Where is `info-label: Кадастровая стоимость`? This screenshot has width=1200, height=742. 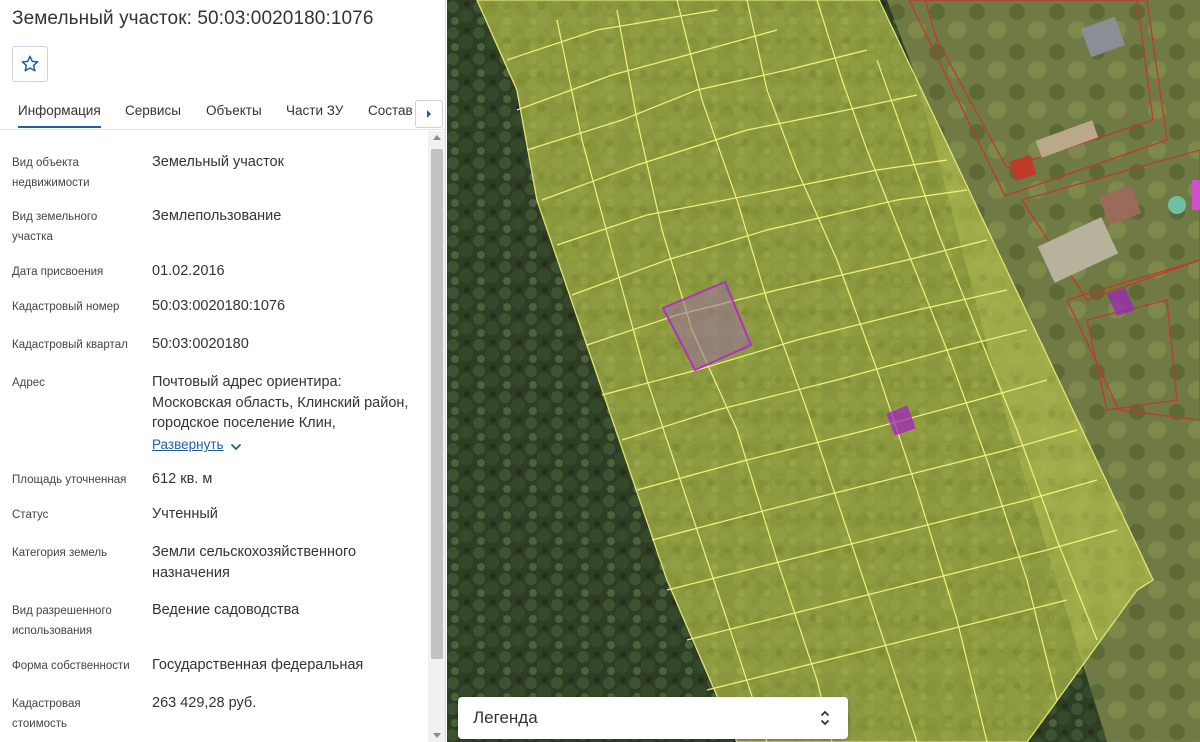
info-label: Кадастровая стоимость is located at coordinates (46, 714).